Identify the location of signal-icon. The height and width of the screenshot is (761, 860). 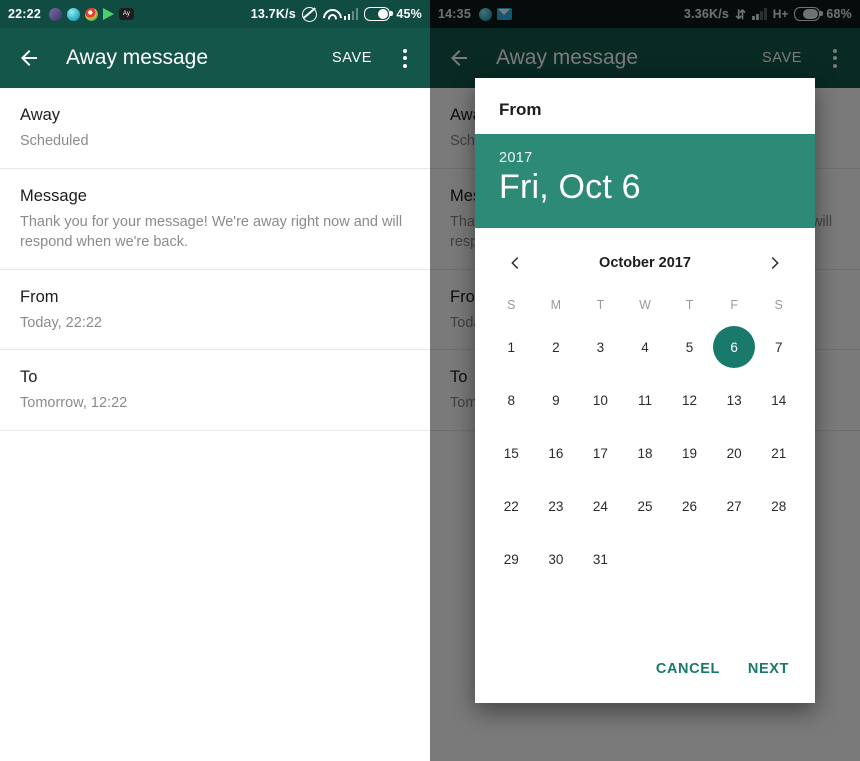
(351, 14).